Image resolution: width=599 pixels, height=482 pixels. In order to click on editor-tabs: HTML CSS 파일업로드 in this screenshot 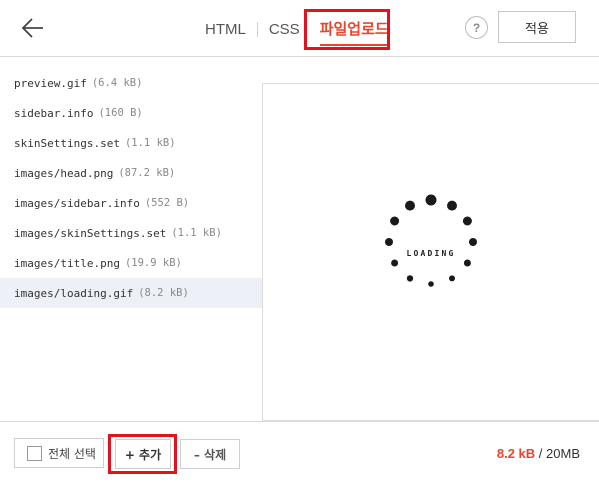, I will do `click(297, 31)`.